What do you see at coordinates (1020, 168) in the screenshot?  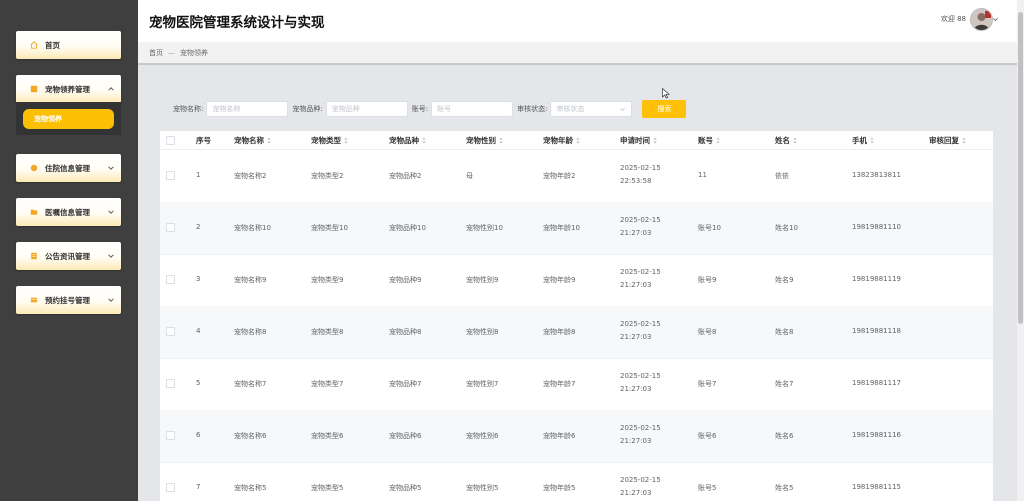 I see `scrollbar-thumb` at bounding box center [1020, 168].